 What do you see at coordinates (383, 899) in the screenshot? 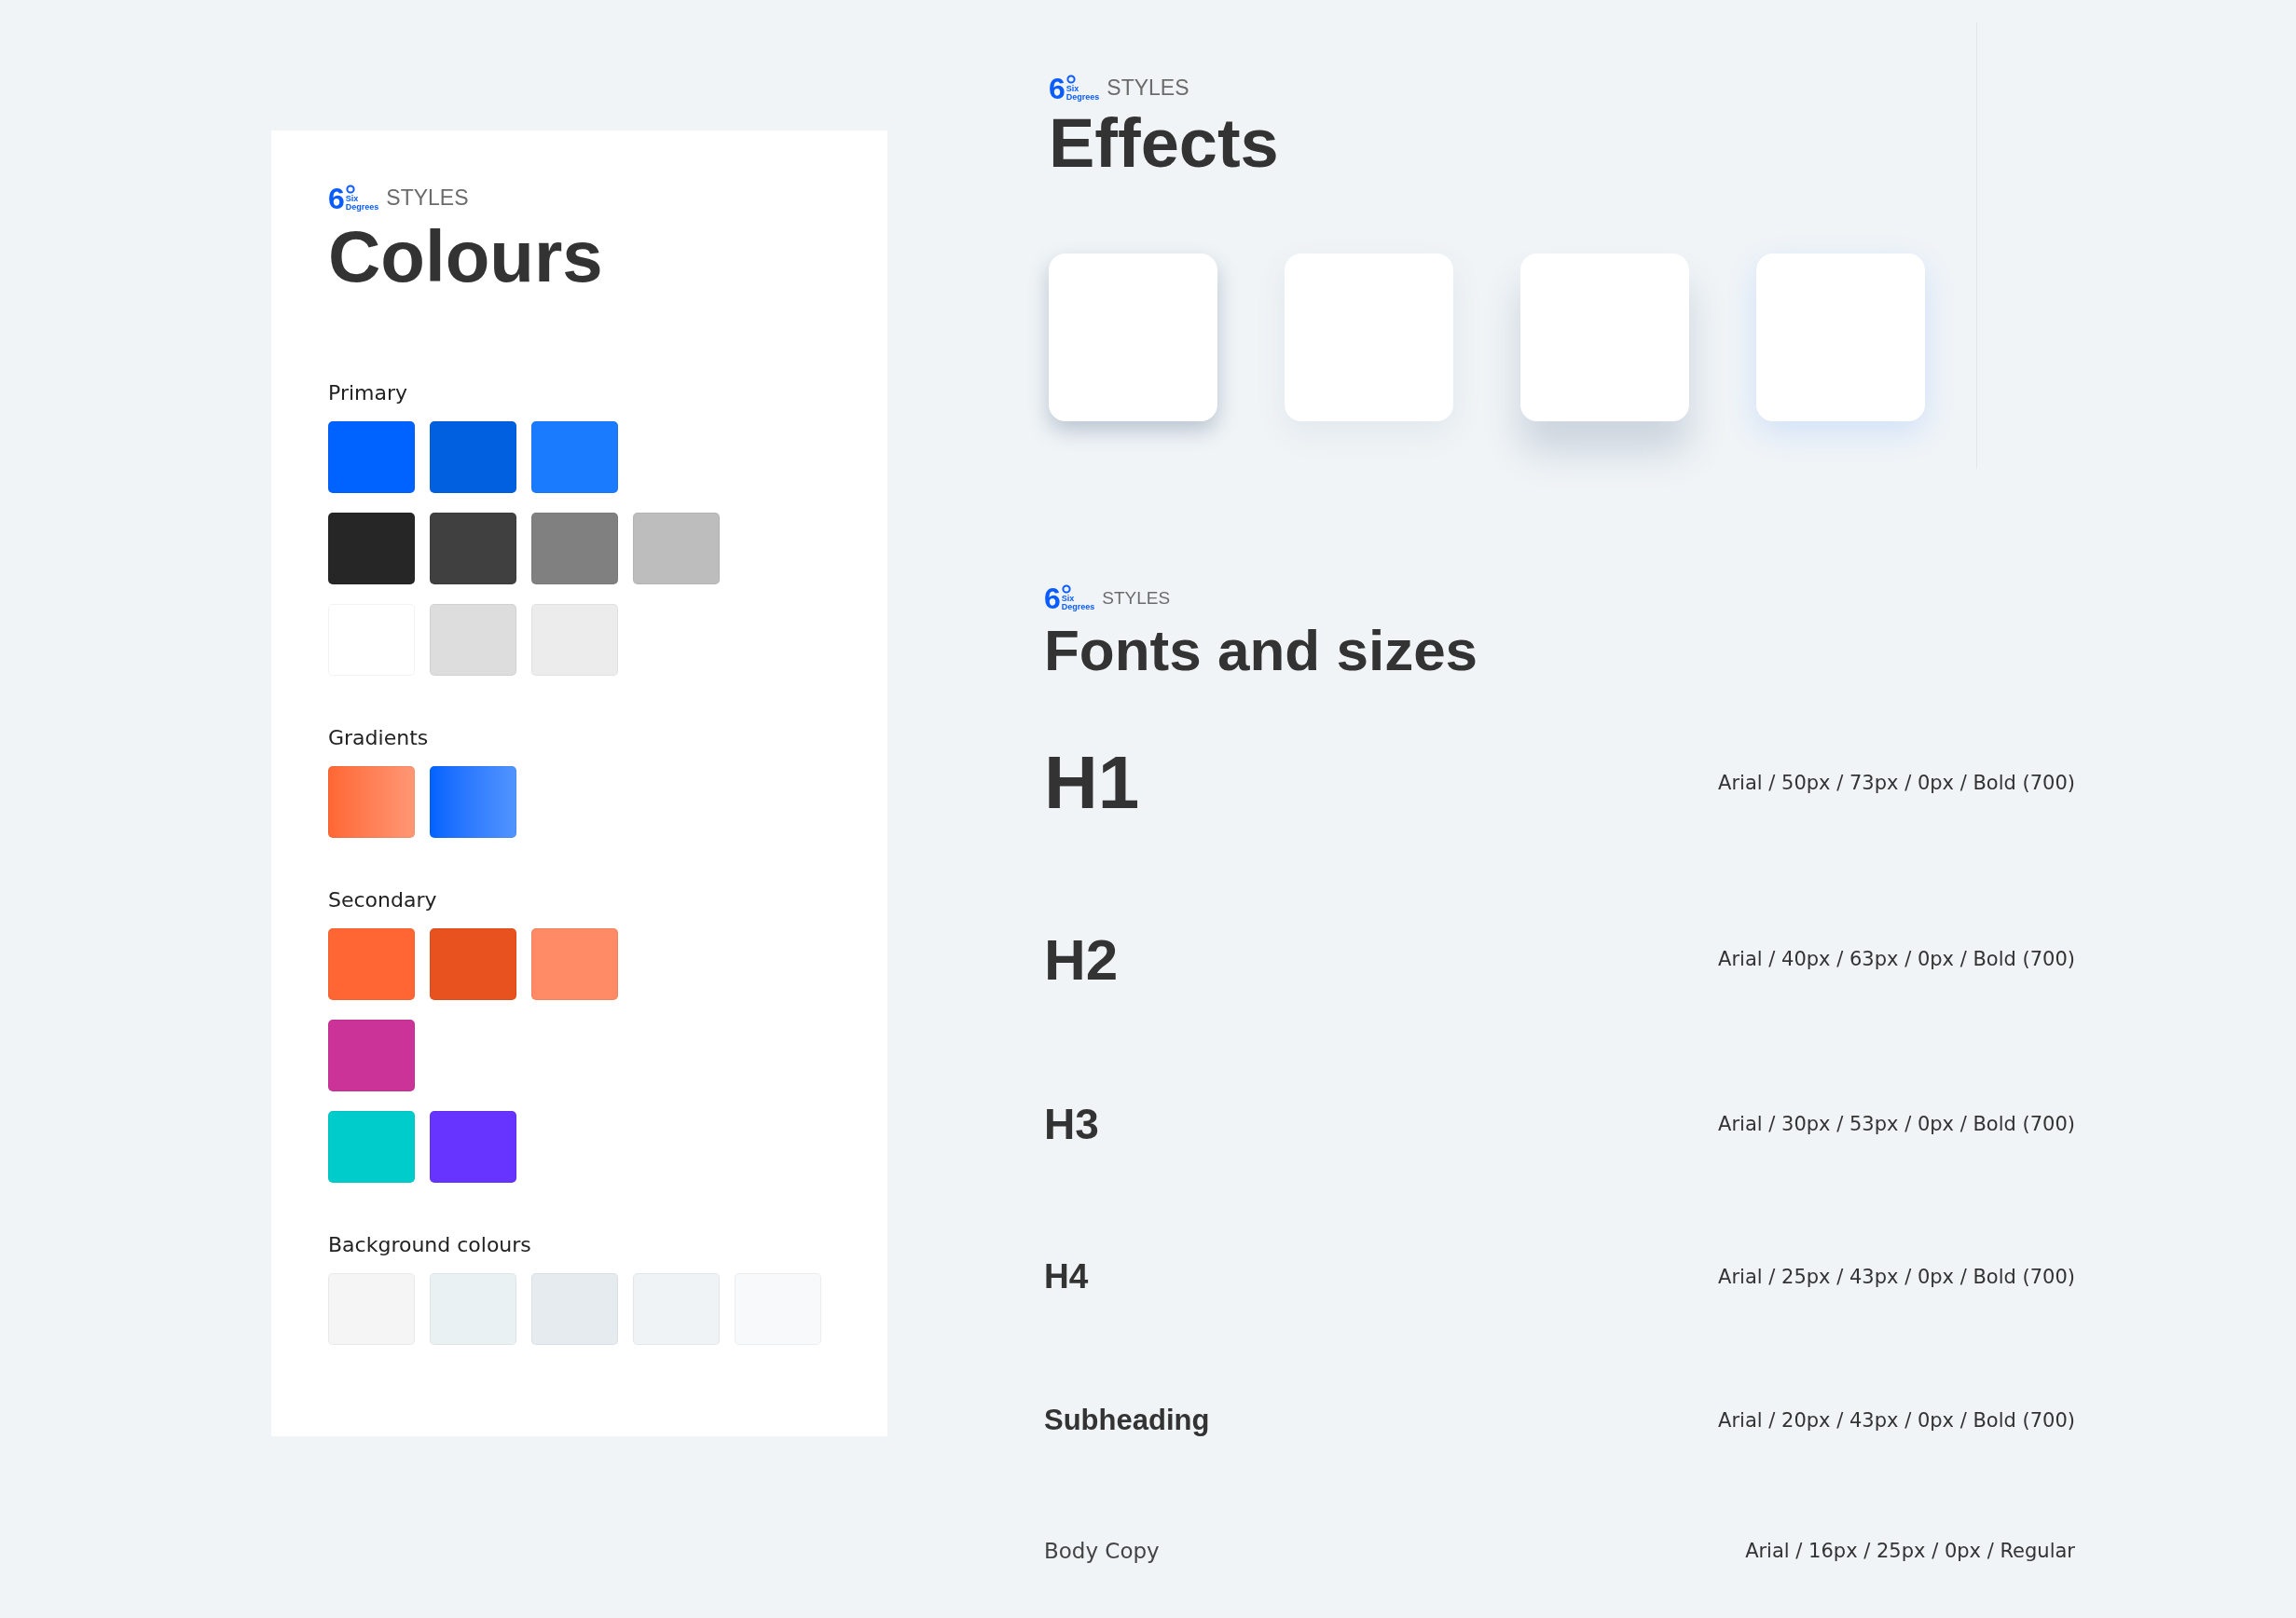
I see `group-label: Secondary` at bounding box center [383, 899].